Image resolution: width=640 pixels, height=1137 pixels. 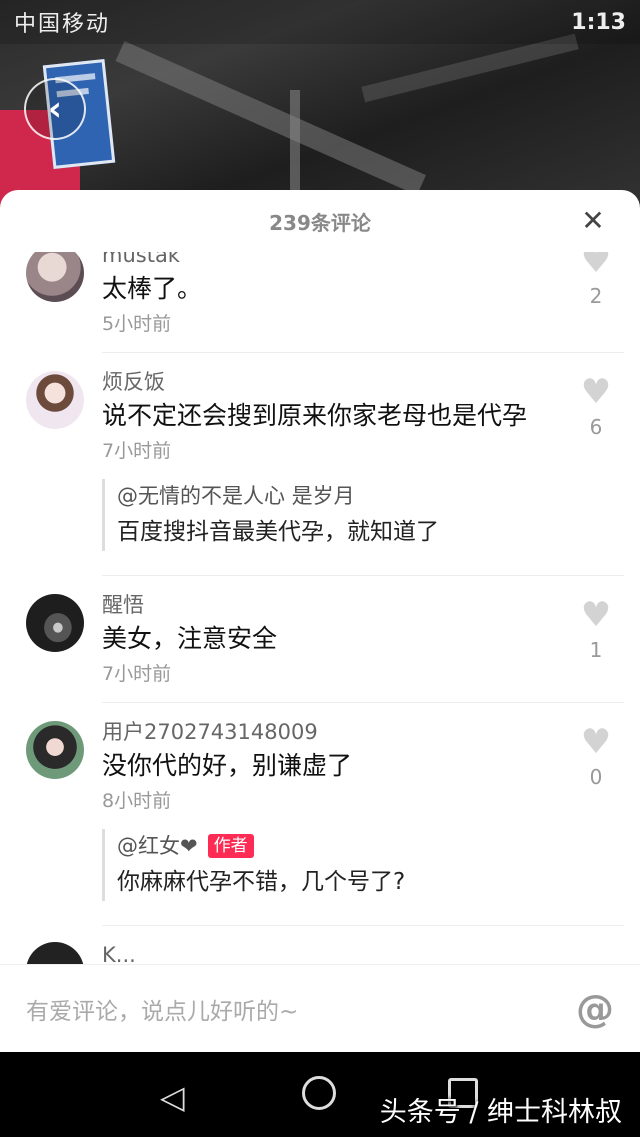 I want to click on reply-text: 你麻麻代孕不错，几个号了?, so click(x=261, y=882).